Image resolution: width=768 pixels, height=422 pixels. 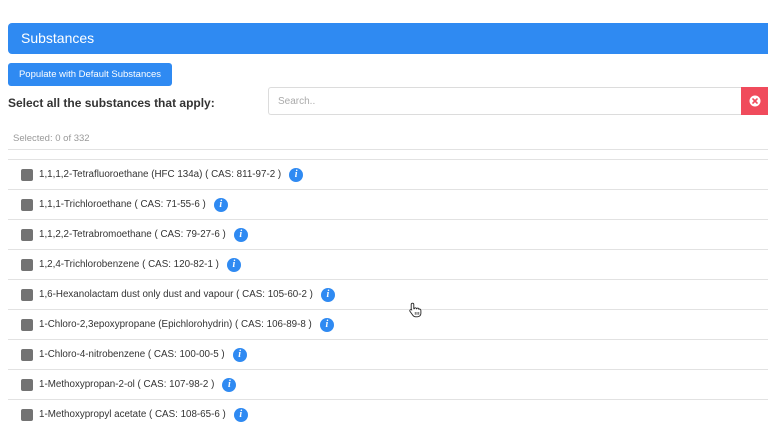 I want to click on section-title: Substances, so click(x=58, y=38).